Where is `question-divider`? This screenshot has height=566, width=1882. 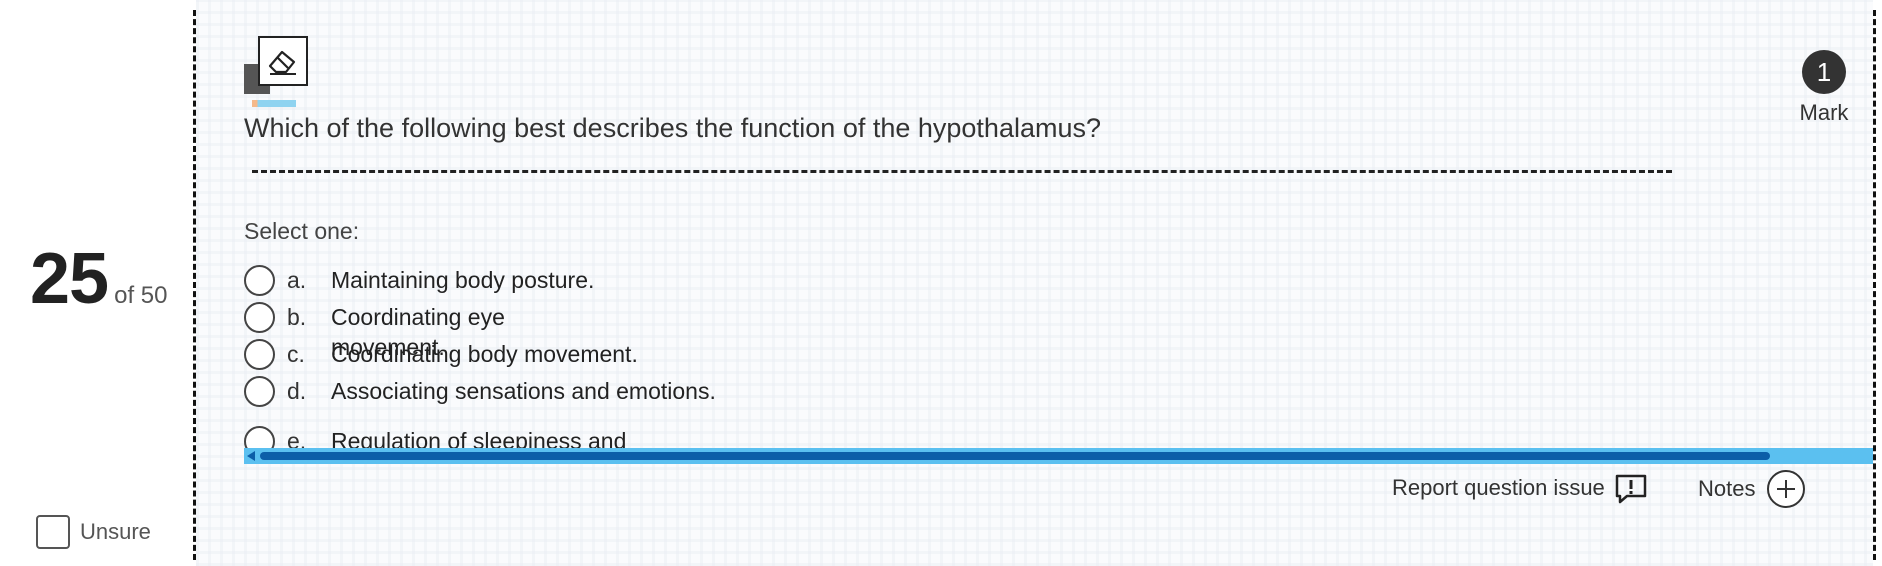 question-divider is located at coordinates (962, 171).